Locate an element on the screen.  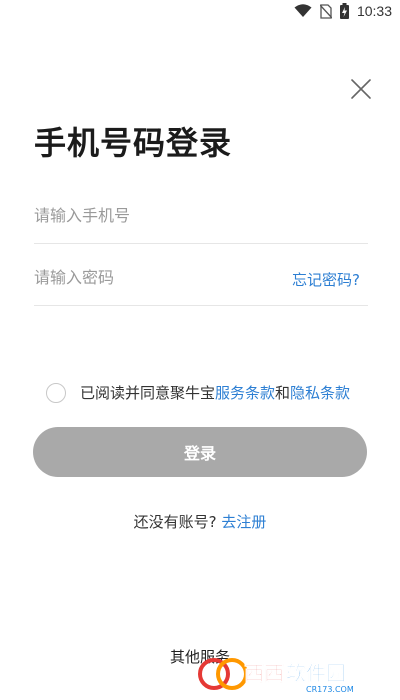
phone-input is located at coordinates (149, 215).